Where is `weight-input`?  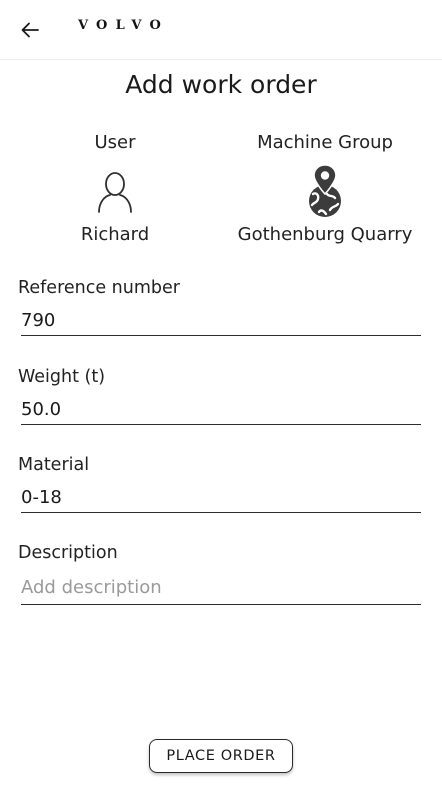 weight-input is located at coordinates (221, 411).